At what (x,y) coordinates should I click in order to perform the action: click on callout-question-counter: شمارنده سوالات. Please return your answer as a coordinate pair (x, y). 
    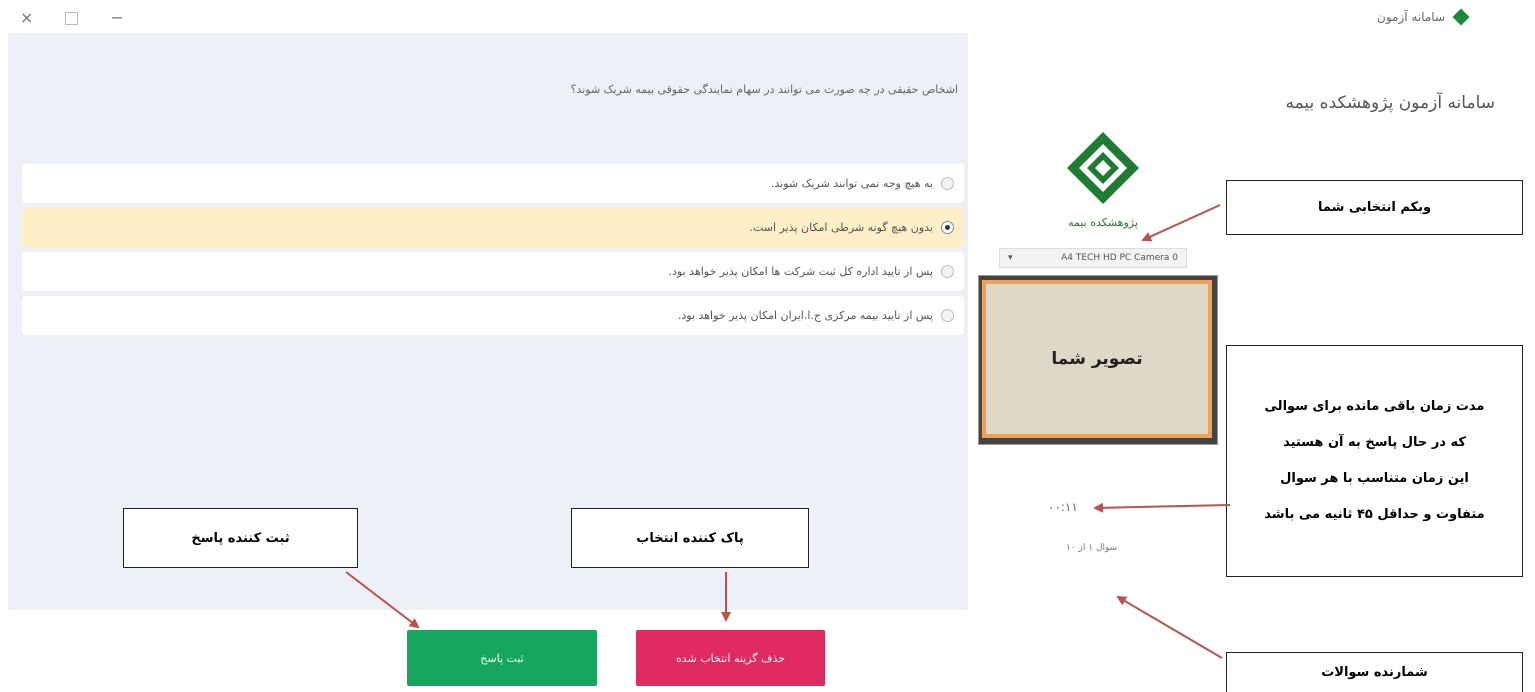
    Looking at the image, I should click on (1374, 672).